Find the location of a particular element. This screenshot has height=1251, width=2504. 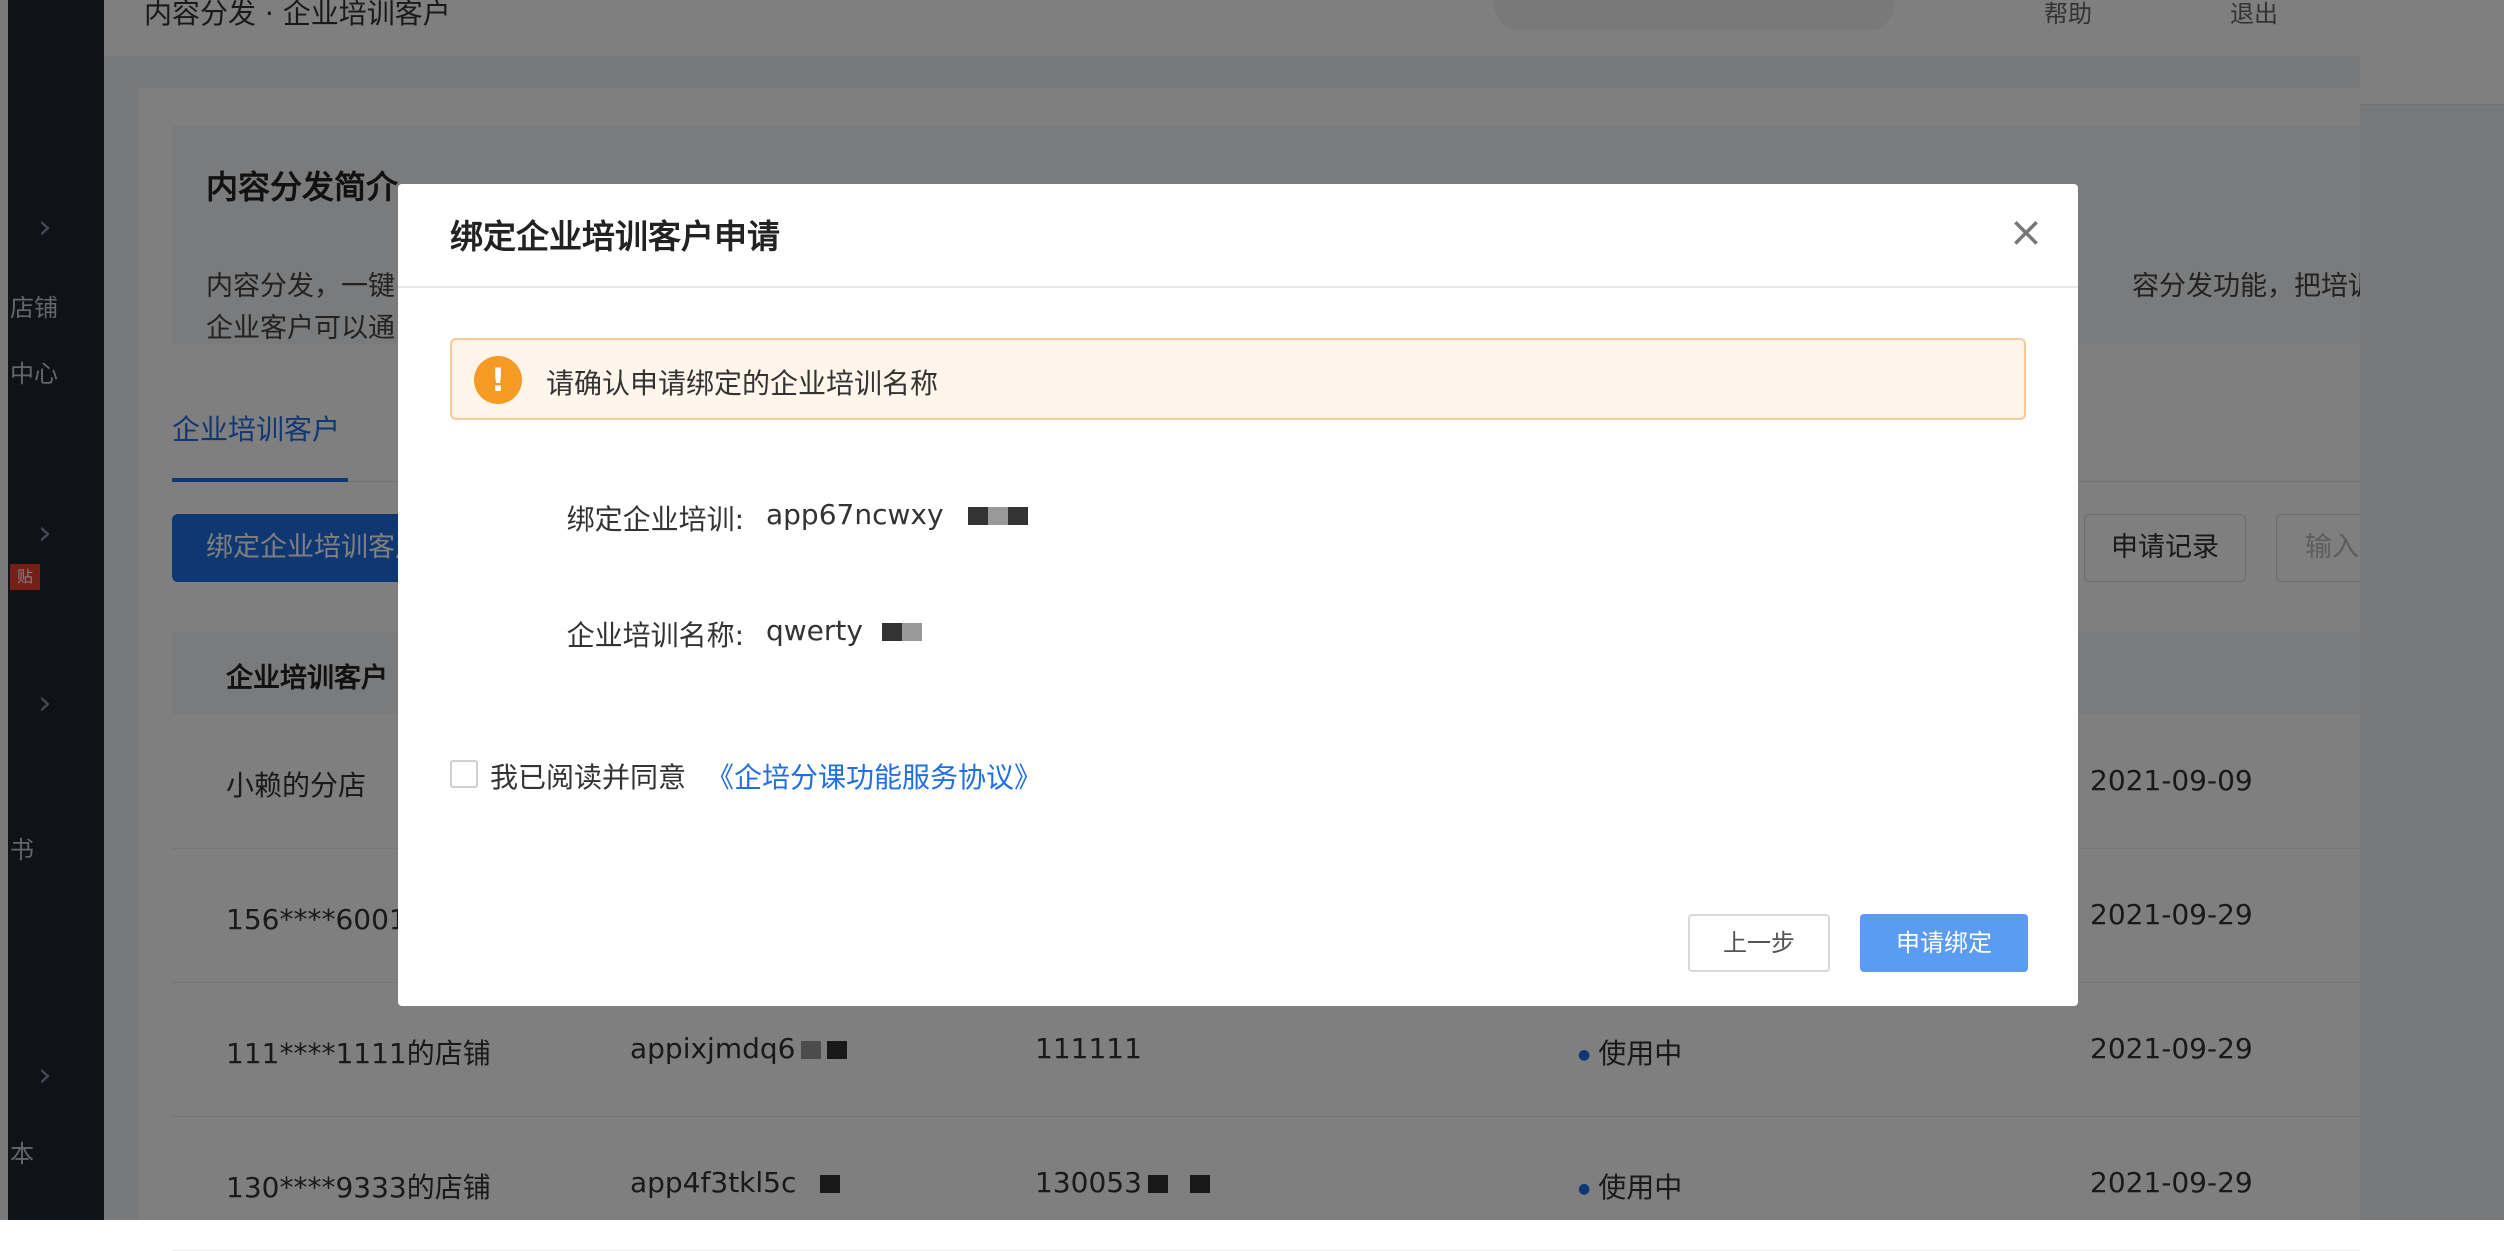

submit-bind-button: 申请绑定 is located at coordinates (1944, 943).